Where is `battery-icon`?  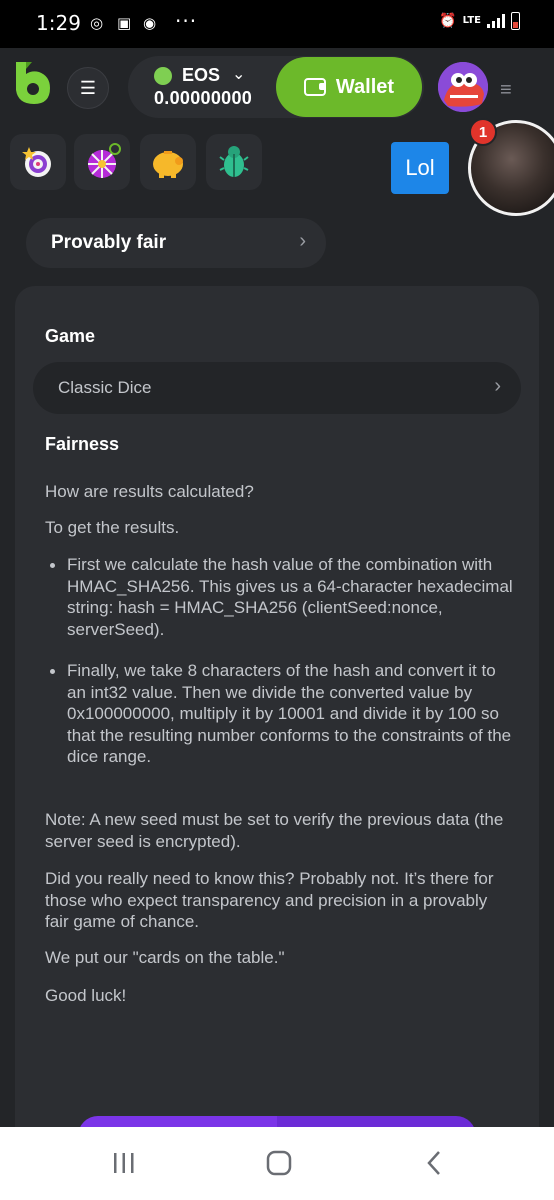 battery-icon is located at coordinates (515, 21).